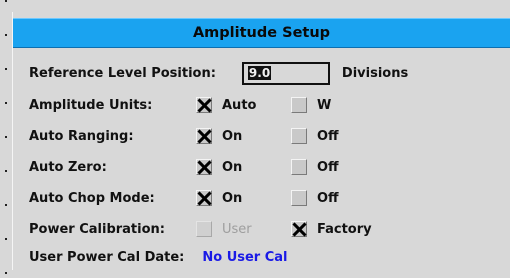 The width and height of the screenshot is (510, 278). What do you see at coordinates (285, 73) in the screenshot?
I see `reference-level-input: 9.0` at bounding box center [285, 73].